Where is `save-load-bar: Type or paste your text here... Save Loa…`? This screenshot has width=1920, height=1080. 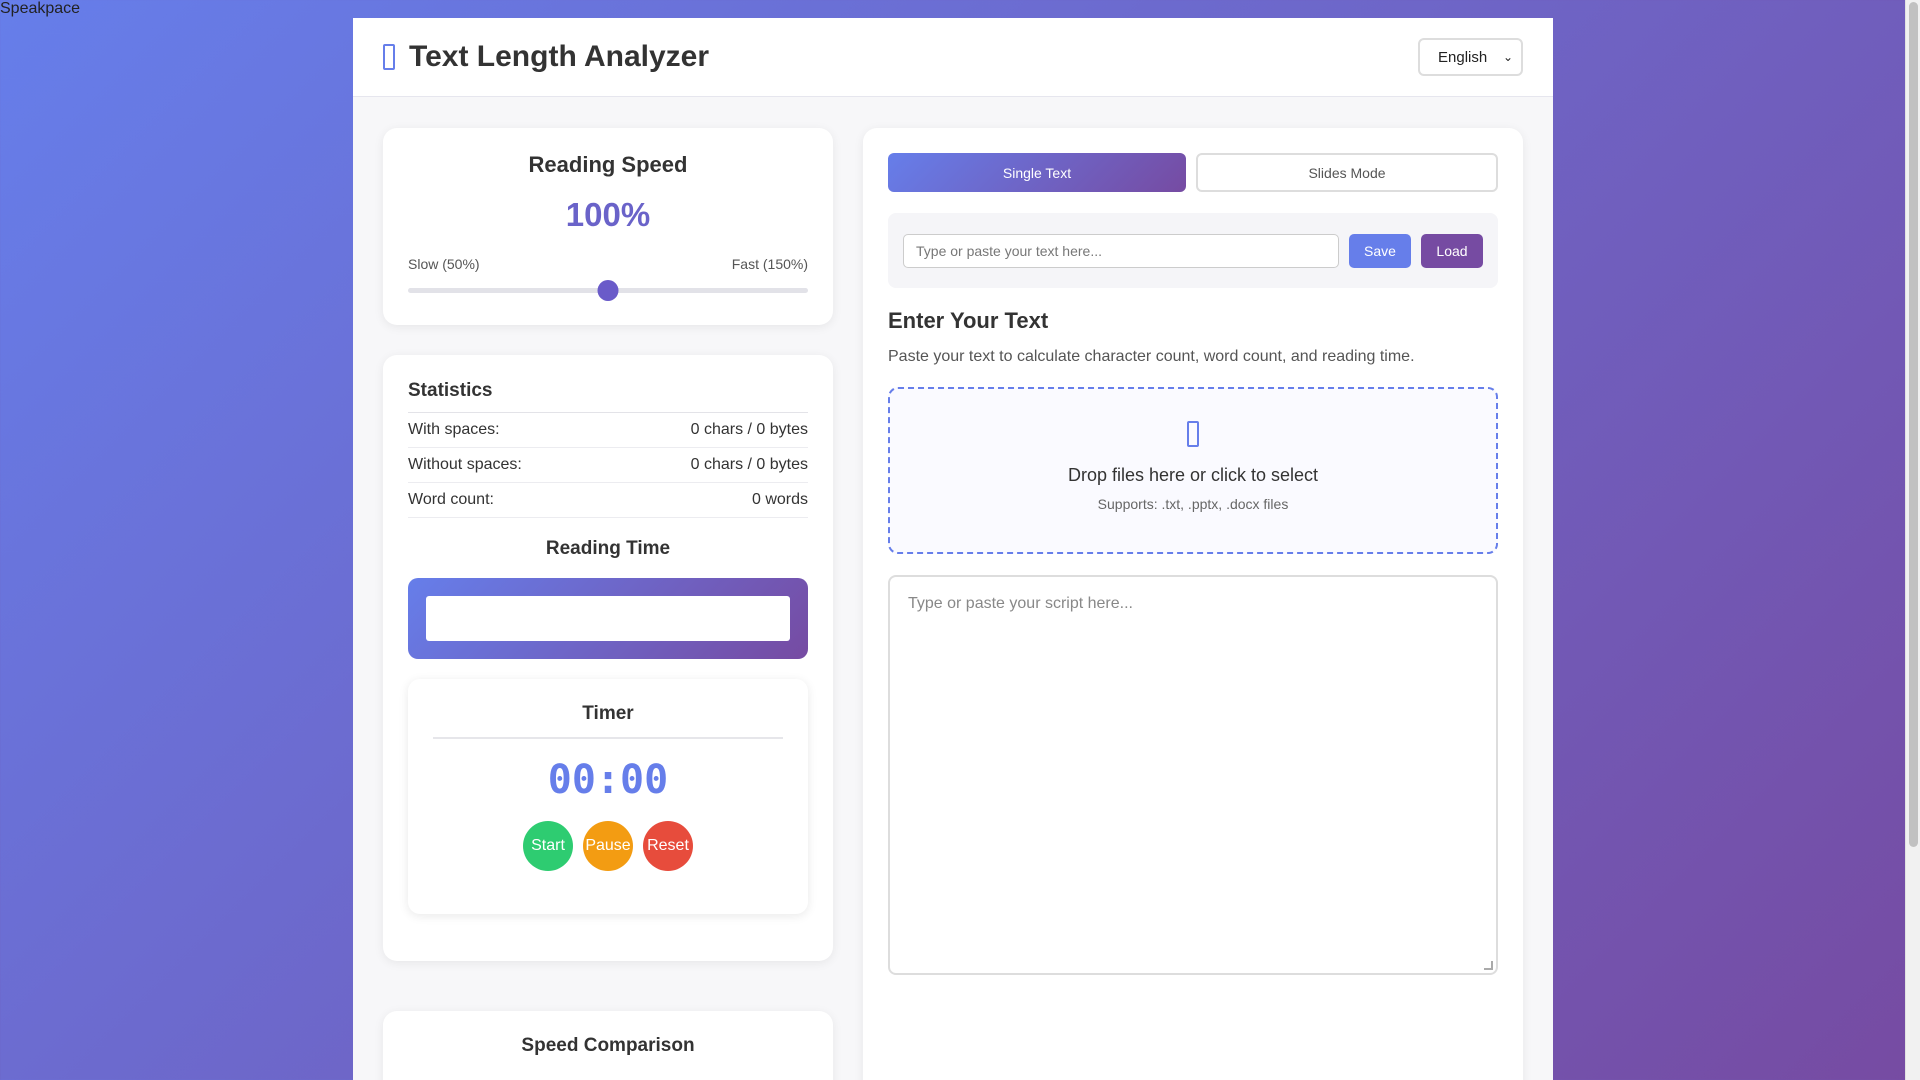 save-load-bar: Type or paste your text here... Save Loa… is located at coordinates (1193, 250).